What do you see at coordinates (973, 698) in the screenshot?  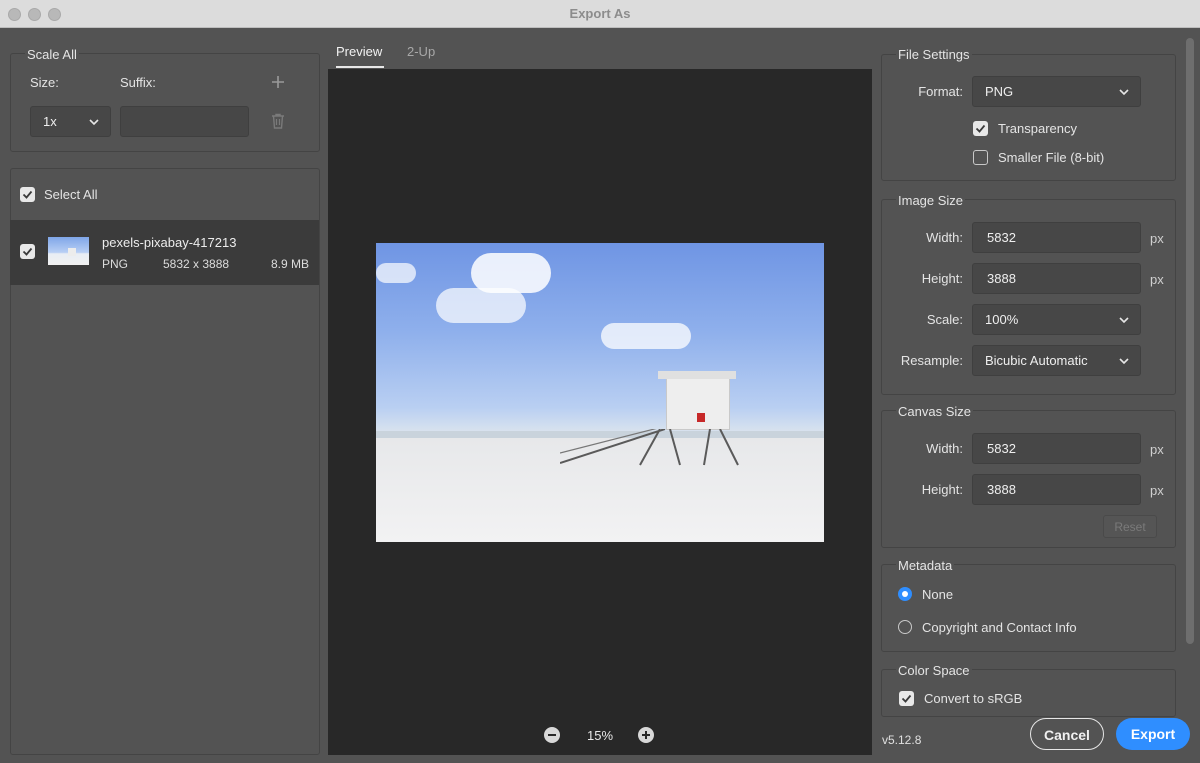 I see `convert-srgb-label: Convert to sRGB` at bounding box center [973, 698].